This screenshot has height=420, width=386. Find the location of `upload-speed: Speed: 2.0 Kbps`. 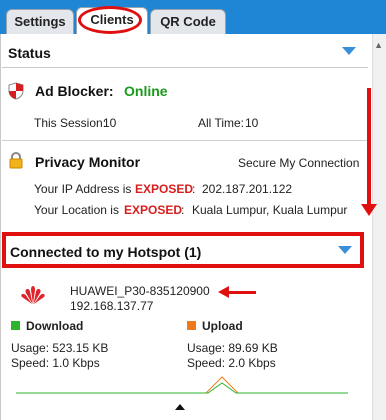

upload-speed: Speed: 2.0 Kbps is located at coordinates (231, 363).